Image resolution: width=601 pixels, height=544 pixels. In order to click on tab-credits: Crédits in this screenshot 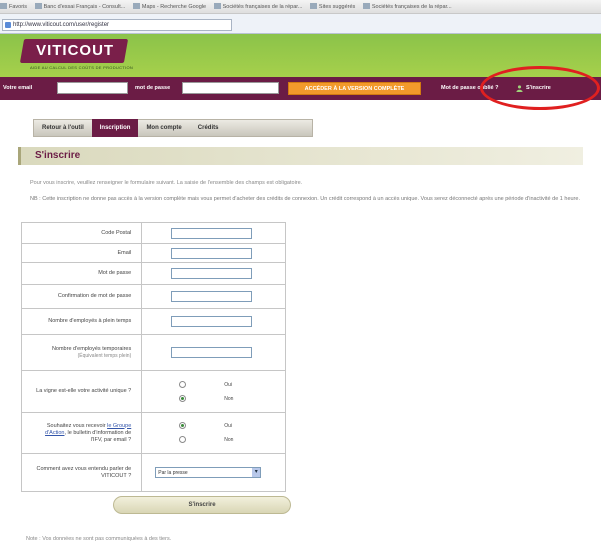, I will do `click(208, 128)`.